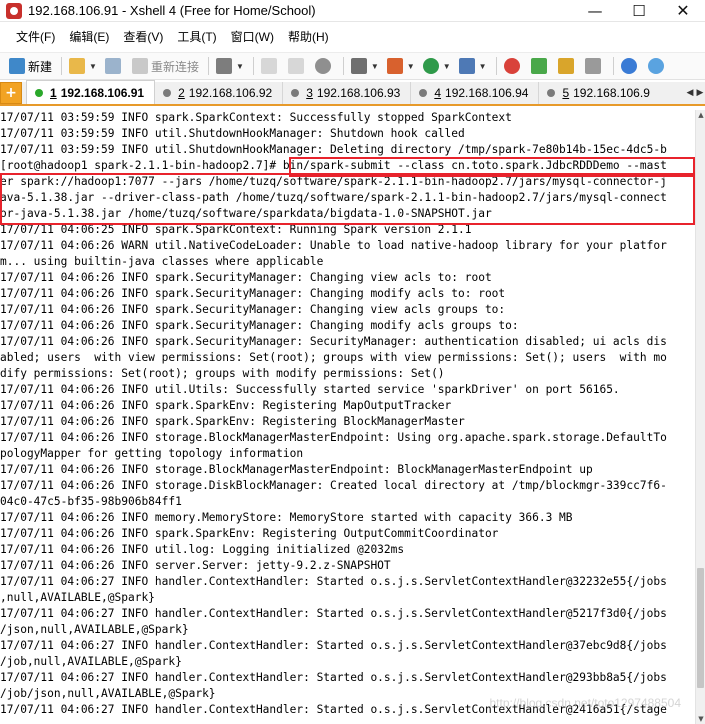 This screenshot has width=705, height=724. I want to click on close-icon: ✕, so click(683, 11).